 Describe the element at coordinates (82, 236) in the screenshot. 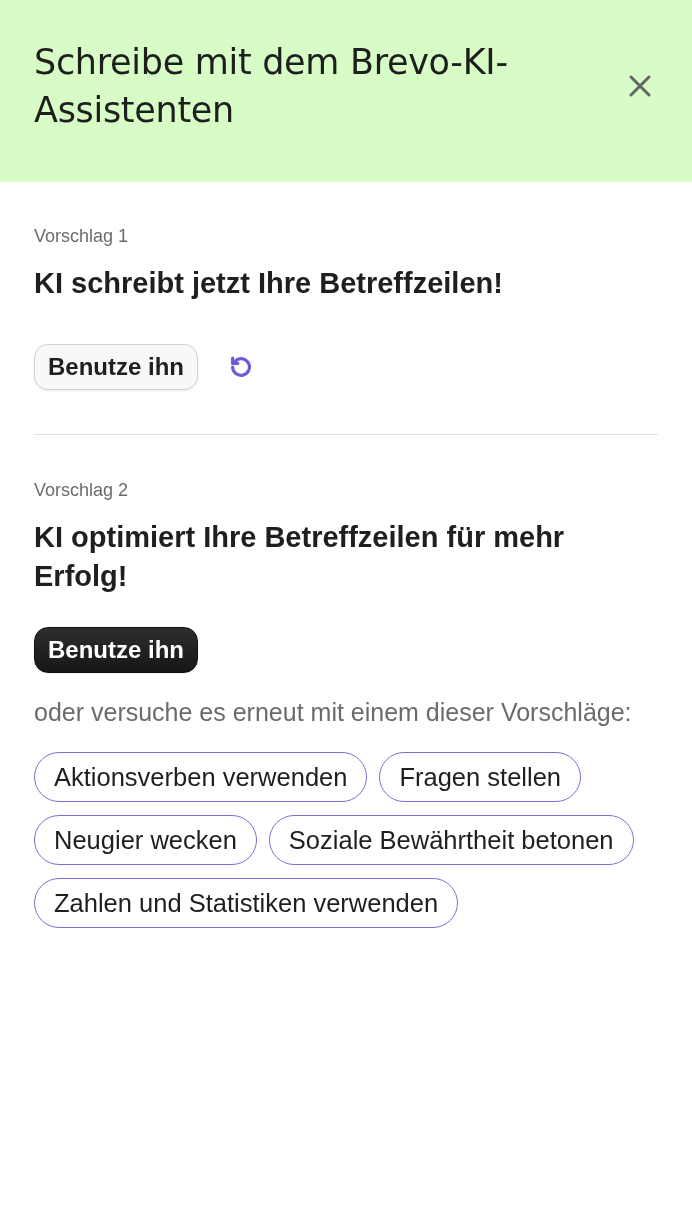

I see `suggestion-label: Vorschlag 1` at that location.